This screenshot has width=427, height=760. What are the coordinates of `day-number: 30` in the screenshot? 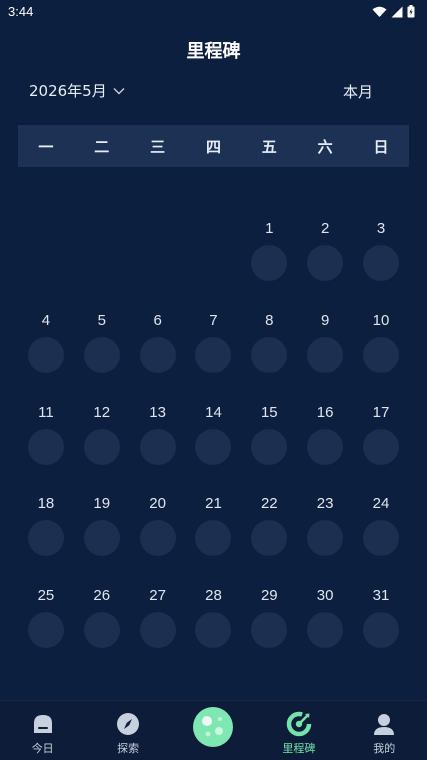 It's located at (325, 596).